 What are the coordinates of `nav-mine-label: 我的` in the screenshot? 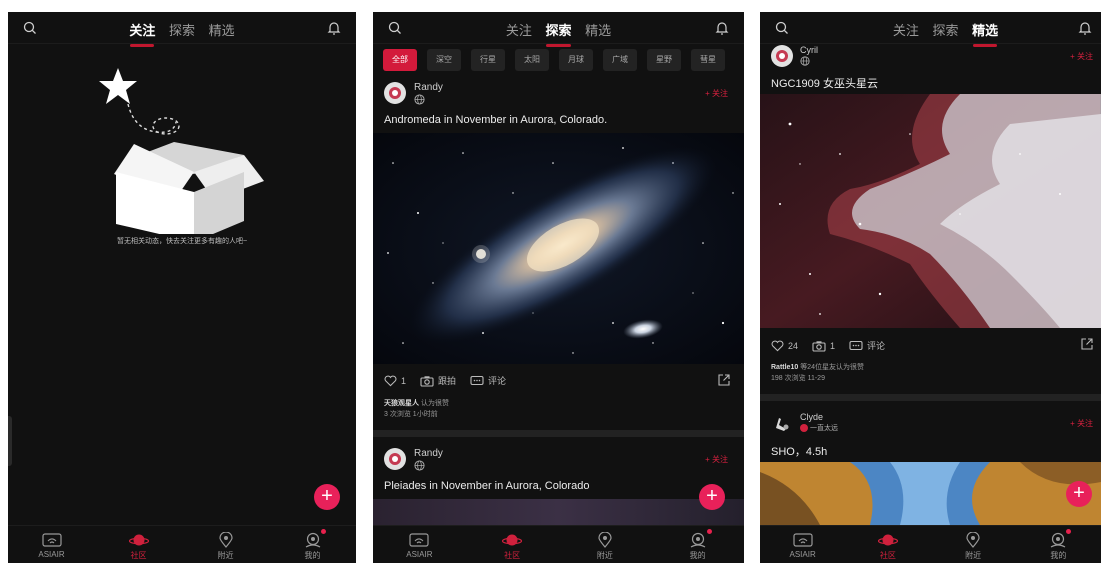 It's located at (697, 555).